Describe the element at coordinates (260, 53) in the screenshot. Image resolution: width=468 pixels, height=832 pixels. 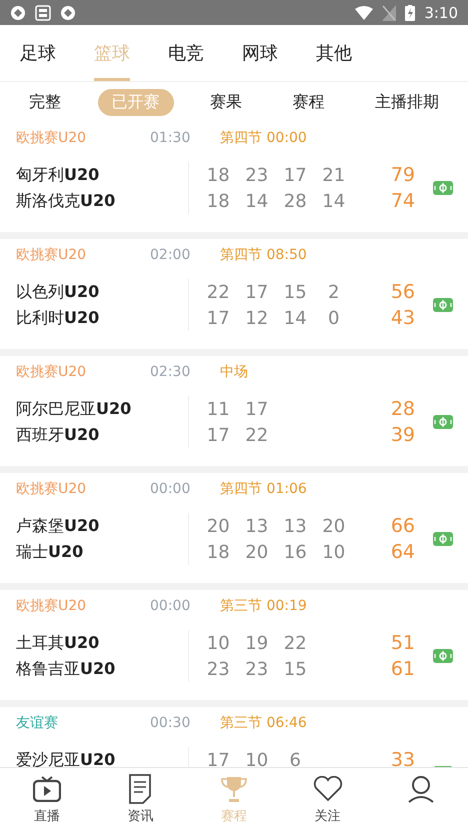
I see `sport-tab: 网球` at that location.